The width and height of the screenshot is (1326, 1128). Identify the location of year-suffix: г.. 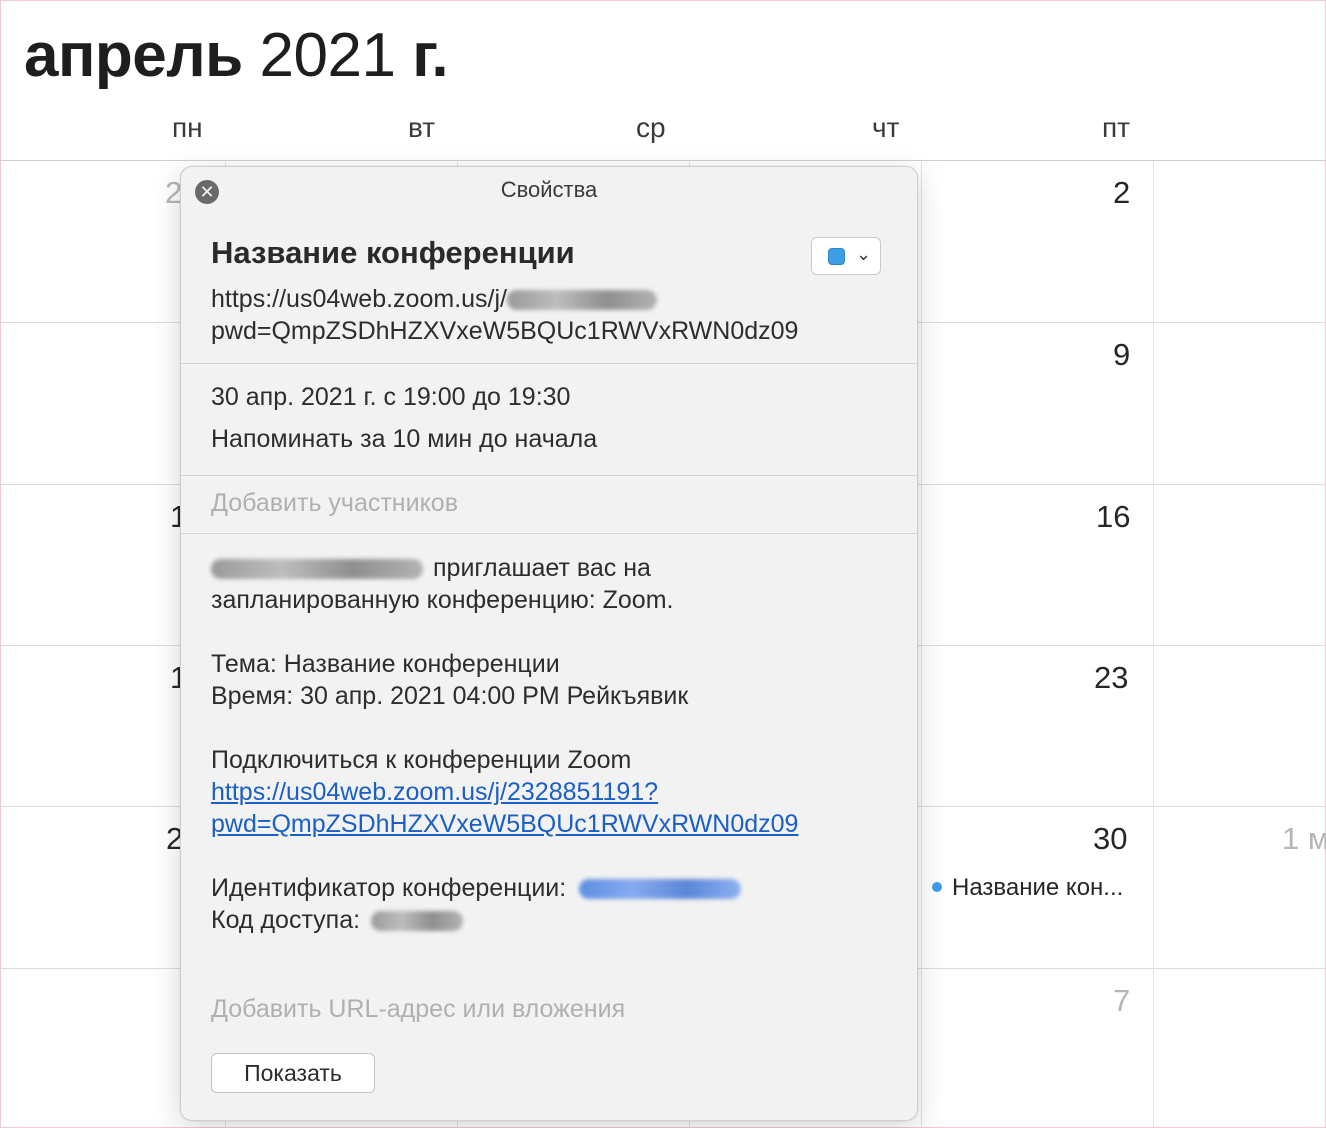
(430, 55).